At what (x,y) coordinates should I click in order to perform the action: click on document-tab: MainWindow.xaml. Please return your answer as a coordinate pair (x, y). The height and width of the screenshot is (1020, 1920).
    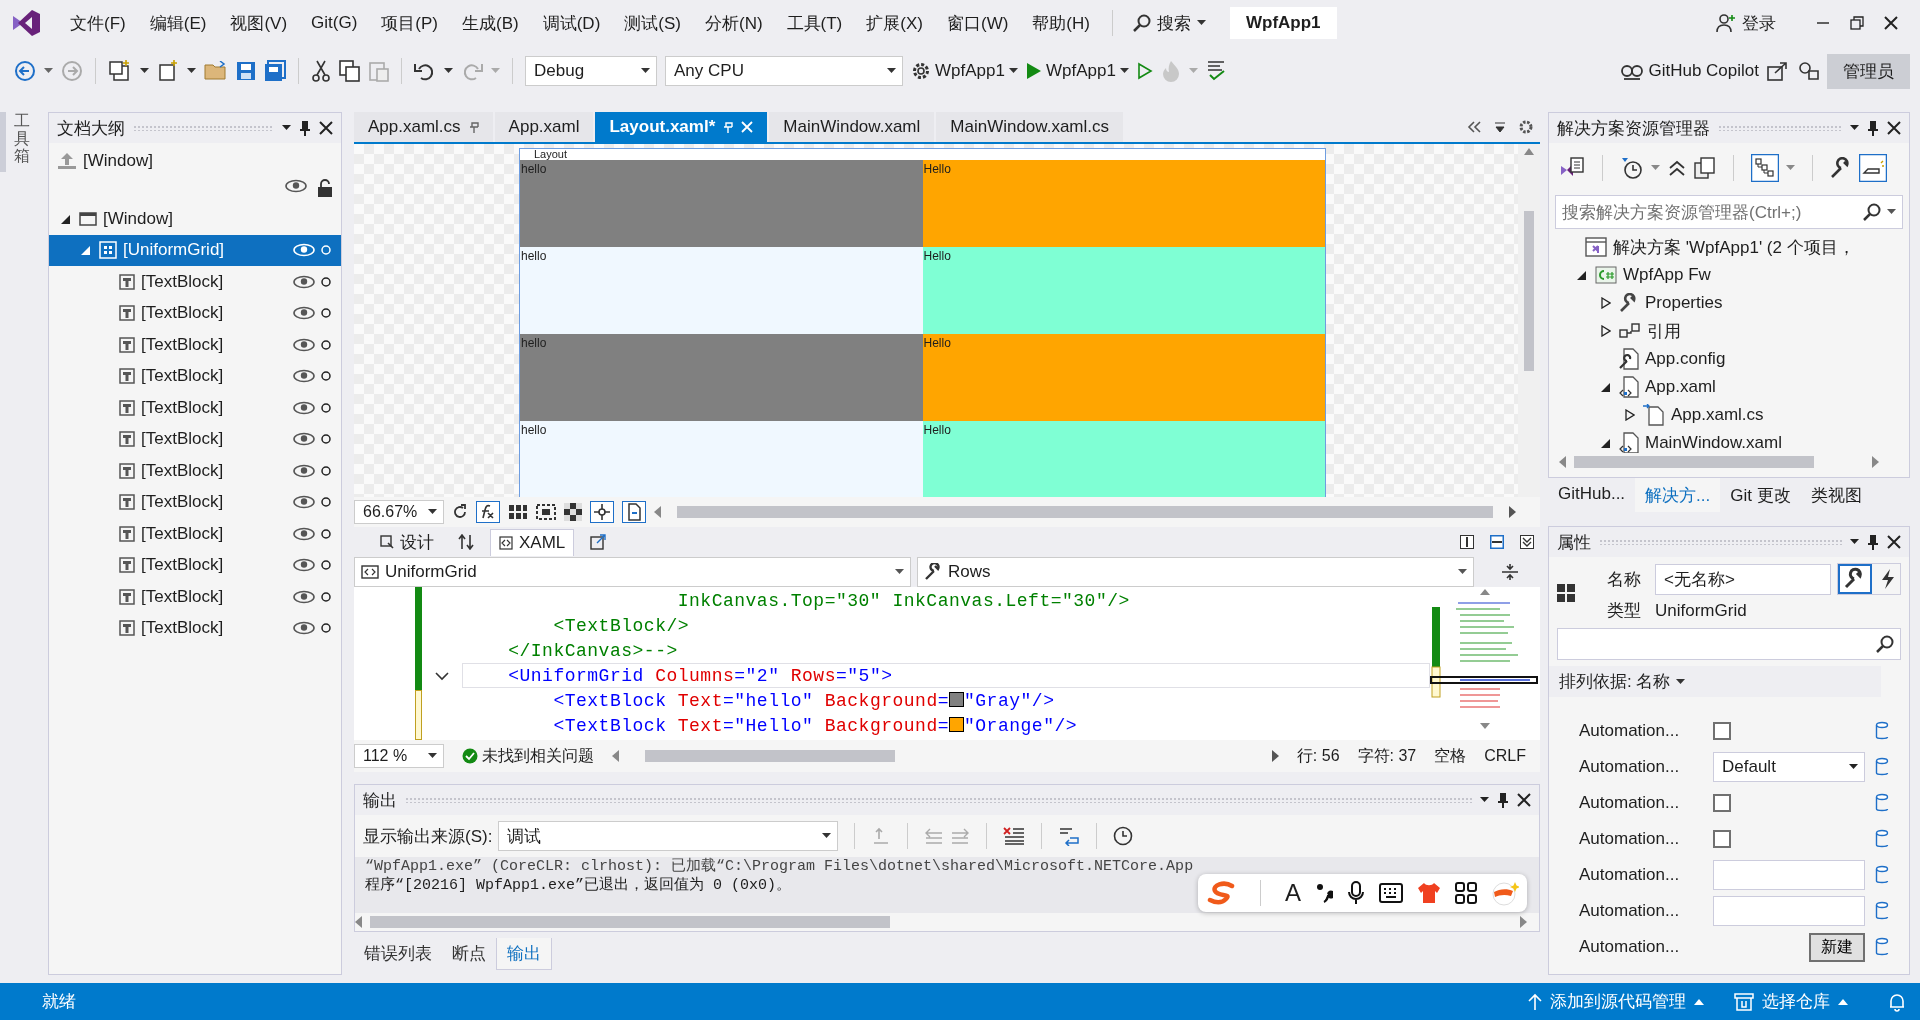
    Looking at the image, I should click on (852, 127).